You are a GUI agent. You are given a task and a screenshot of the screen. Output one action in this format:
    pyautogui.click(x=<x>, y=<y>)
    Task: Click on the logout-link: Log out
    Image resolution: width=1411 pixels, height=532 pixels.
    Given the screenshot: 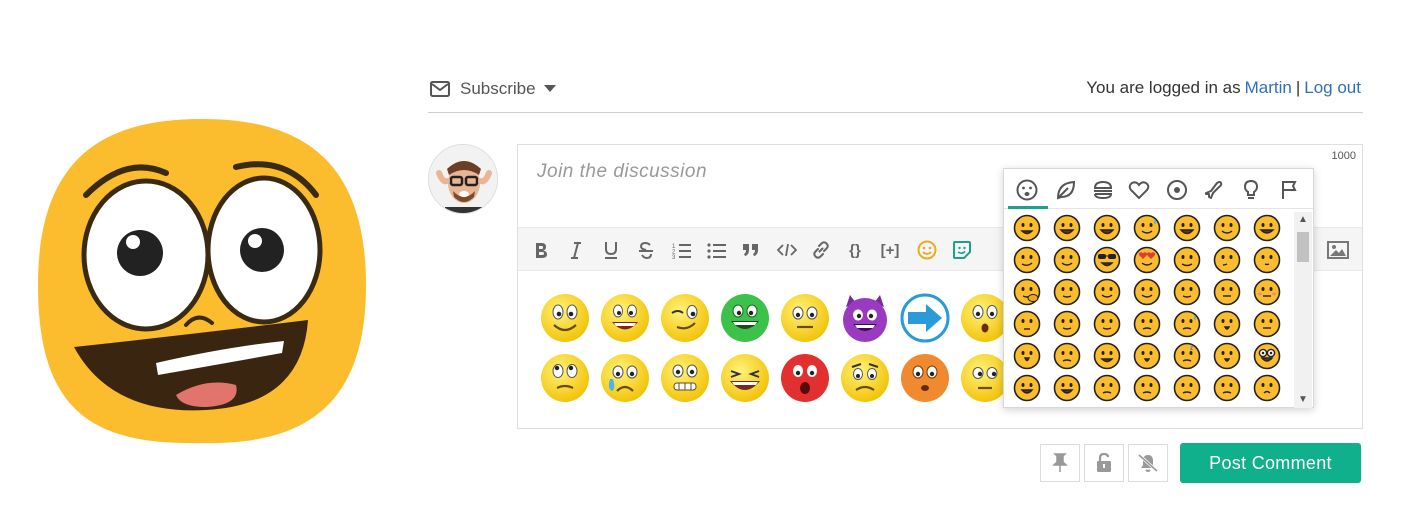 What is the action you would take?
    pyautogui.click(x=1332, y=88)
    